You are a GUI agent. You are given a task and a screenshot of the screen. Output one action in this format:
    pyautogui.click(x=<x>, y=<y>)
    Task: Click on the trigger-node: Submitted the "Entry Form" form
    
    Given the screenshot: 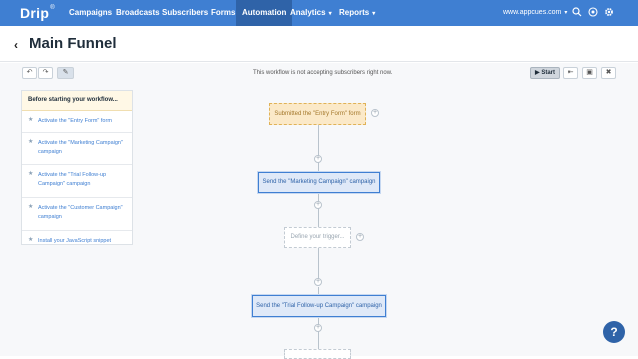 What is the action you would take?
    pyautogui.click(x=317, y=114)
    